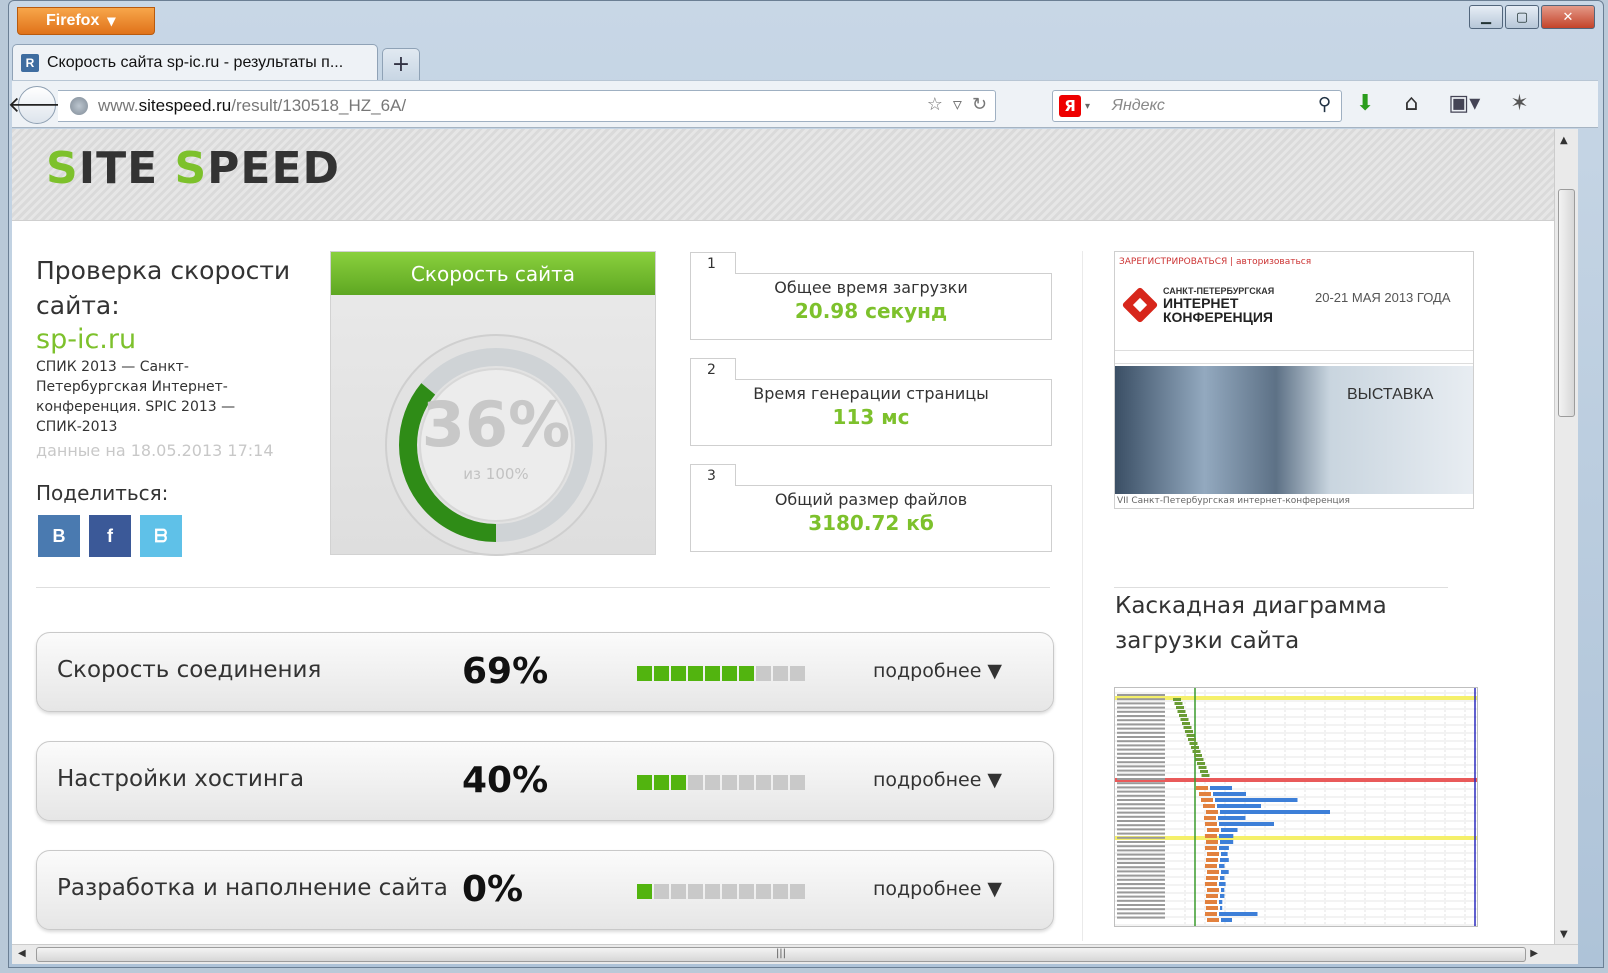 Image resolution: width=1608 pixels, height=973 pixels. What do you see at coordinates (545, 672) in the screenshot?
I see `category-connection-speed: Скорость соединения 69% подробнее ▼` at bounding box center [545, 672].